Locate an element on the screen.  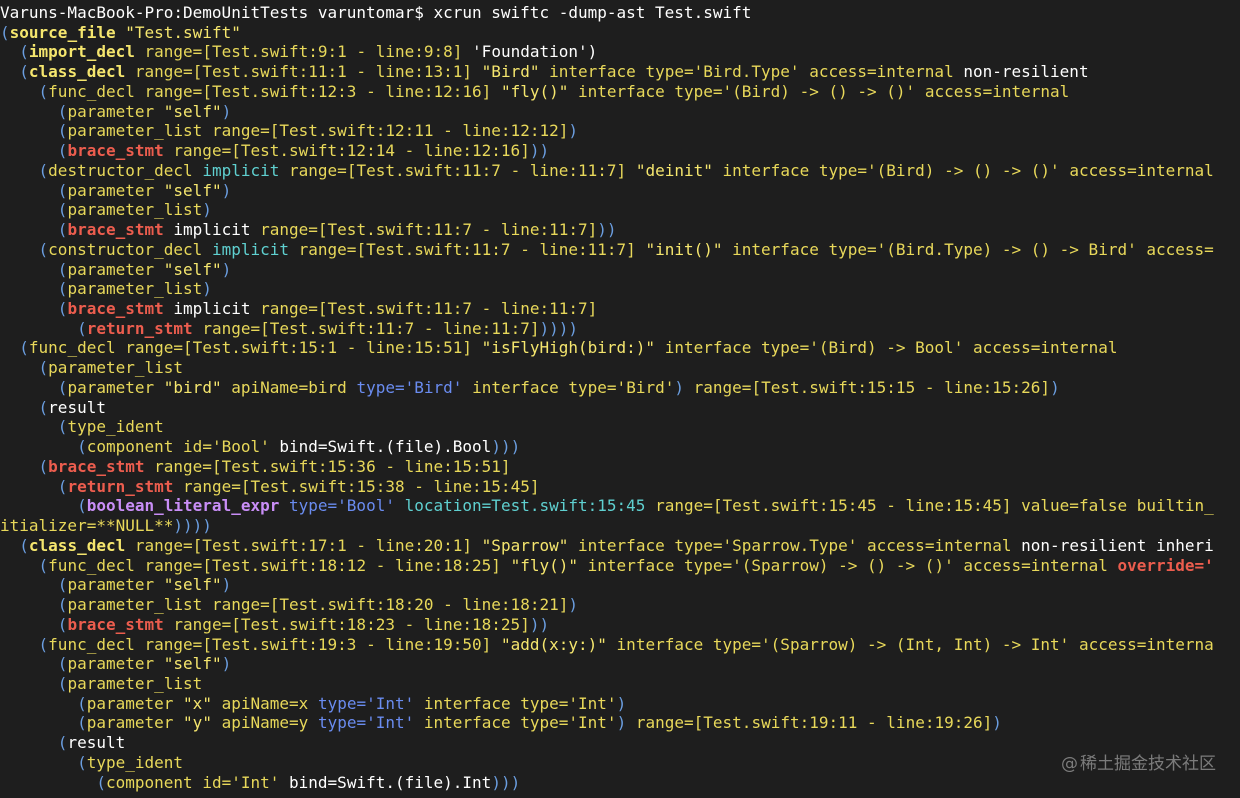
ast-token: type='Bird' is located at coordinates (409, 387).